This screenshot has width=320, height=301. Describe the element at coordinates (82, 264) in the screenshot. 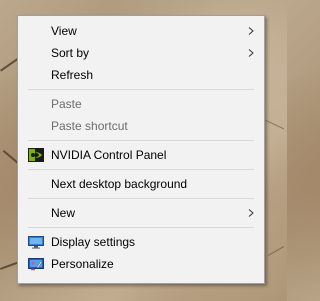

I see `menu-item-label: Personalize` at that location.